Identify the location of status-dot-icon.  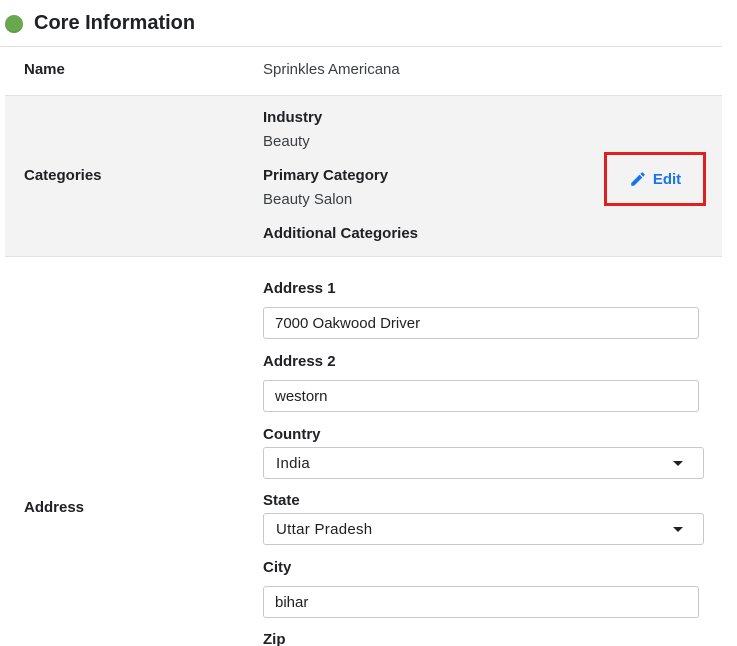
(14, 24).